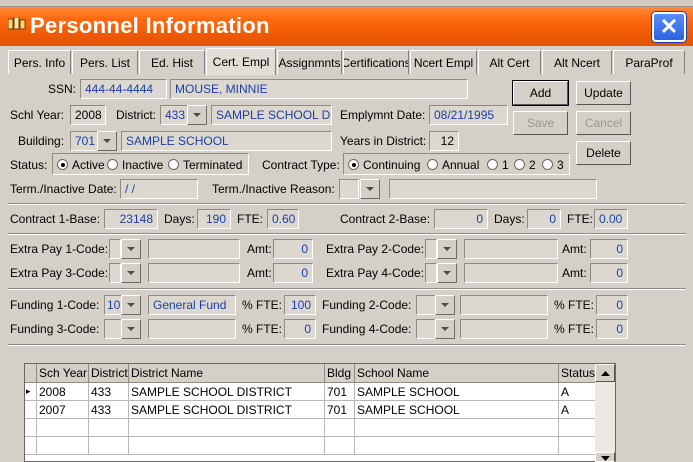 This screenshot has height=462, width=693. What do you see at coordinates (283, 219) in the screenshot?
I see `contract1-fte-field: 0.60` at bounding box center [283, 219].